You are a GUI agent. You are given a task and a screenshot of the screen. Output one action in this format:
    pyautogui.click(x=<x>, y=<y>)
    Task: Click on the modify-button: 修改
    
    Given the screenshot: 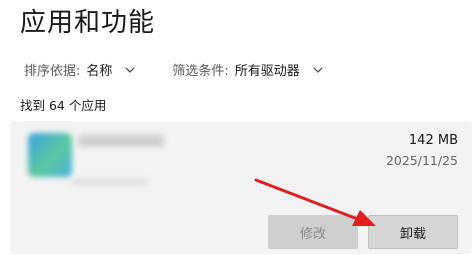 What is the action you would take?
    pyautogui.click(x=313, y=232)
    